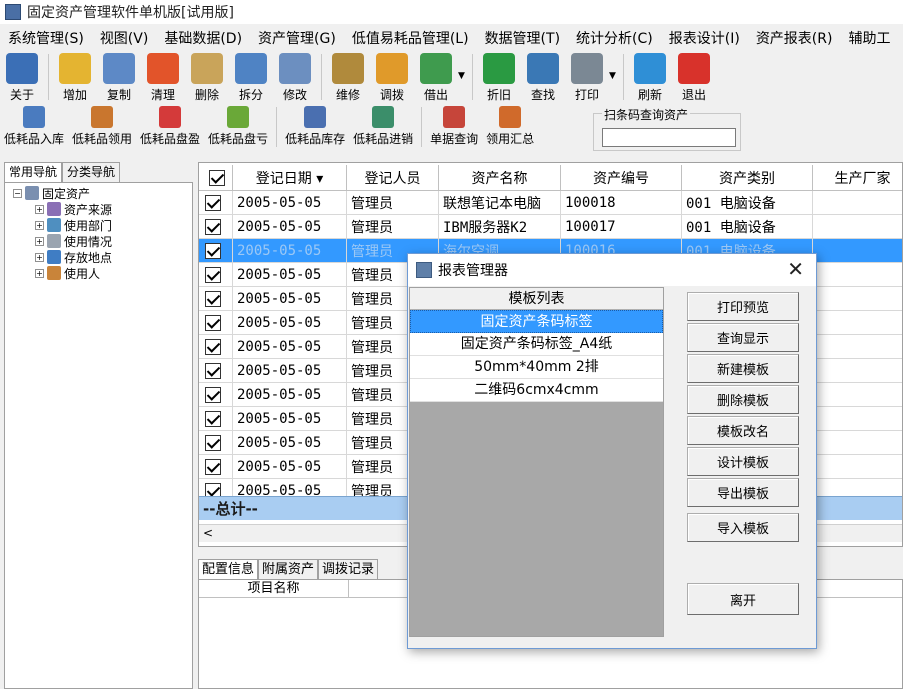  I want to click on menu-auxiliary: 辅助工, so click(869, 38).